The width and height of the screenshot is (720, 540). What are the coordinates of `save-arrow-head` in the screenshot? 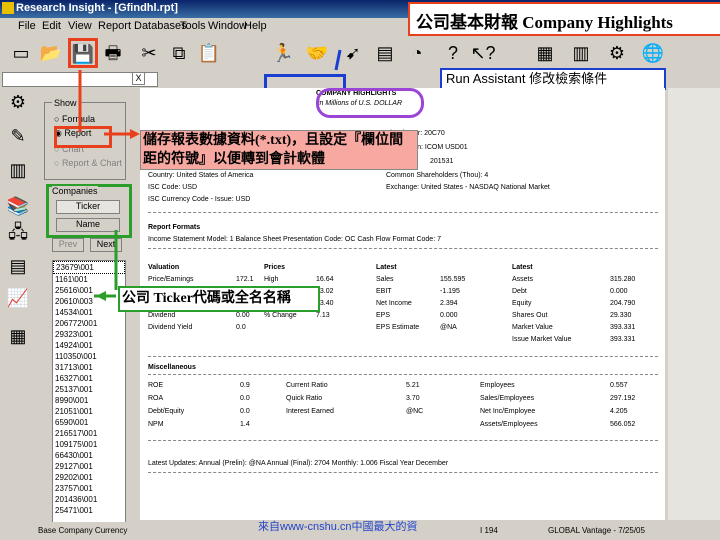 It's located at (135, 134).